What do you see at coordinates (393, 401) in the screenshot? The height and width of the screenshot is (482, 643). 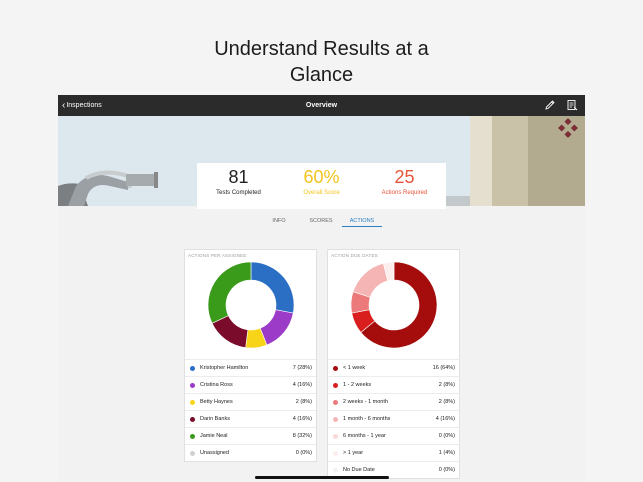 I see `legend-row: 2 weeks - 1 month 2 (8%)` at bounding box center [393, 401].